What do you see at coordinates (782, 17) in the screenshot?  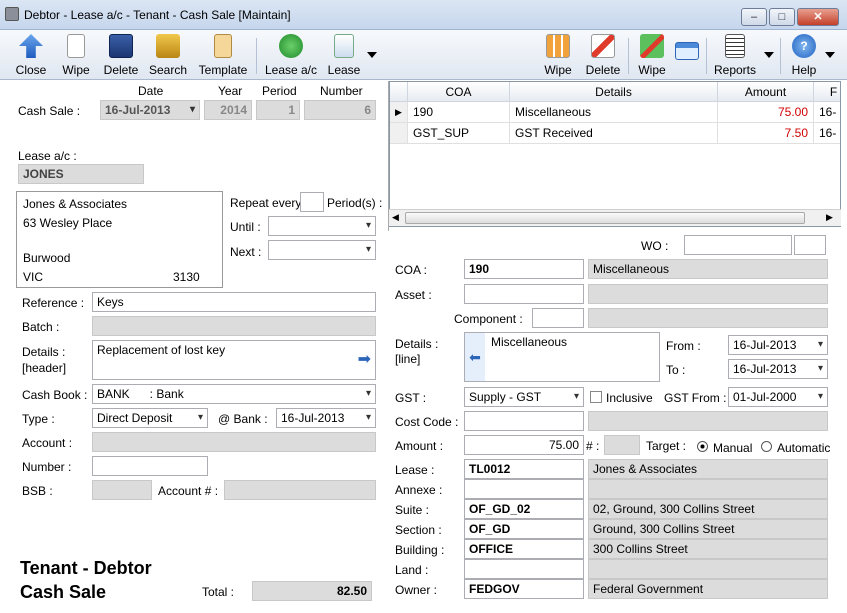 I see `maximize-button: □` at bounding box center [782, 17].